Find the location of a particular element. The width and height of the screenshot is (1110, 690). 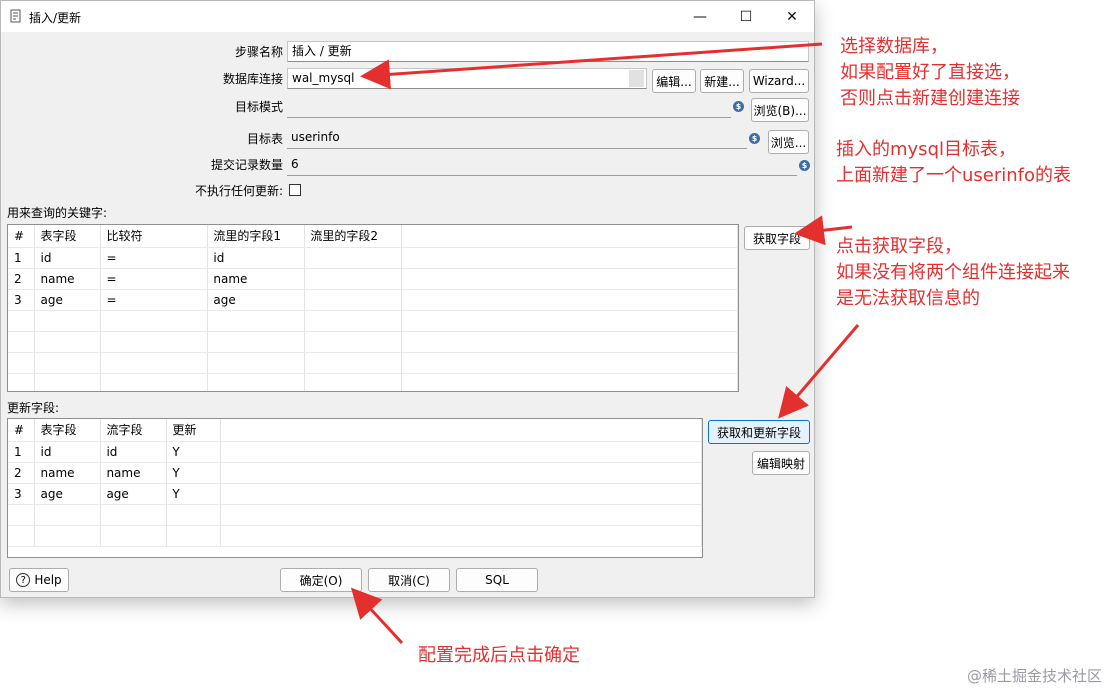

annotation-line: 如果没有将两个组件连接起来 is located at coordinates (953, 272).